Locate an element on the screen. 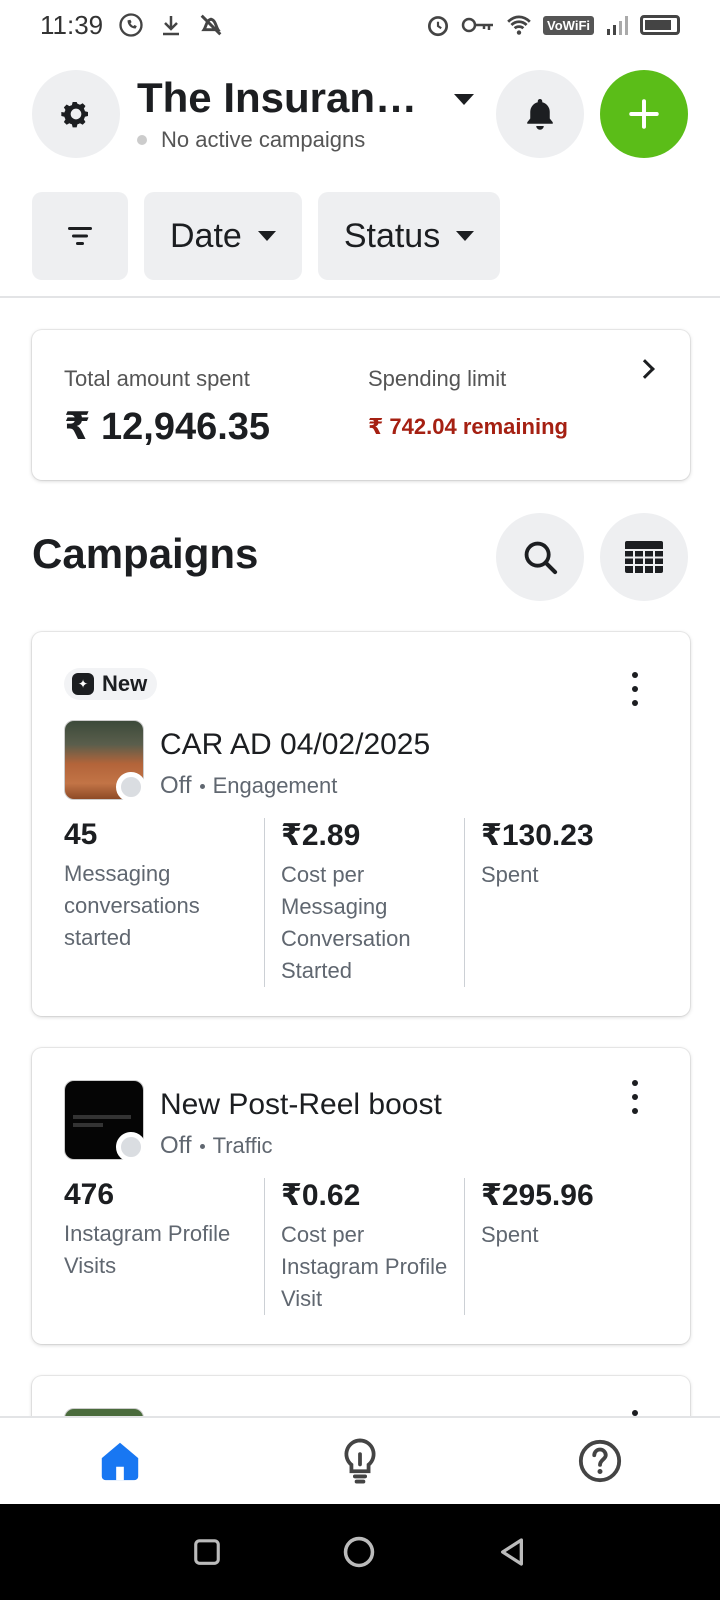 Image resolution: width=720 pixels, height=1600 pixels. home-circle-icon is located at coordinates (359, 1552).